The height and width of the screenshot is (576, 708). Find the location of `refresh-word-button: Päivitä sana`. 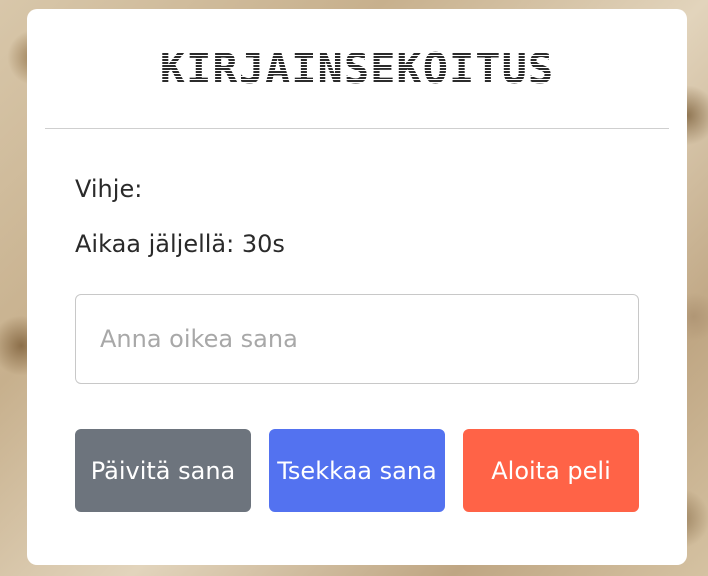

refresh-word-button: Päivitä sana is located at coordinates (163, 470).